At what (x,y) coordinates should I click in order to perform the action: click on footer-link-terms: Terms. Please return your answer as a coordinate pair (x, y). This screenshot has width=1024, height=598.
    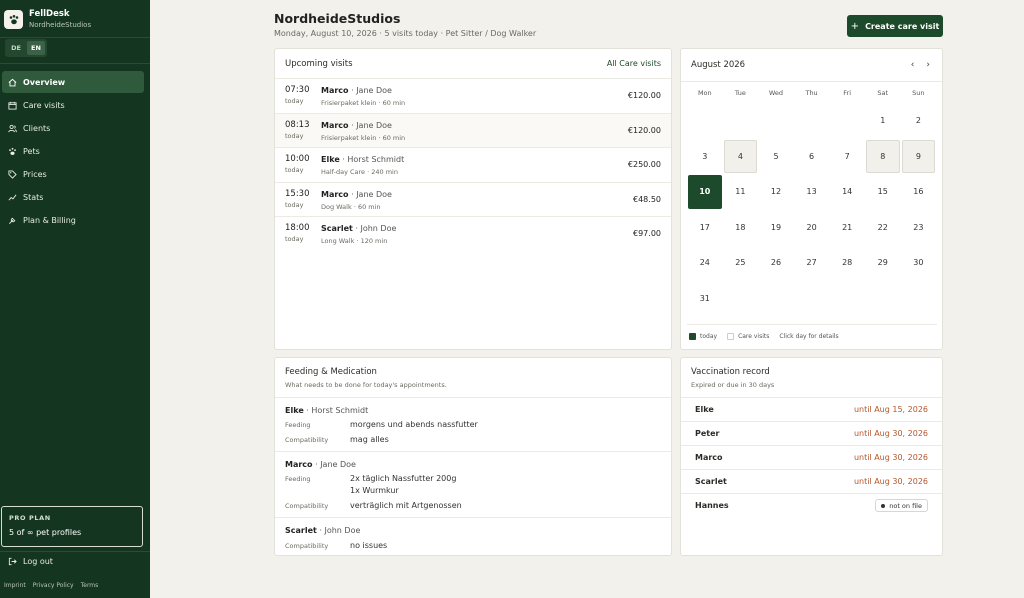
    Looking at the image, I should click on (90, 585).